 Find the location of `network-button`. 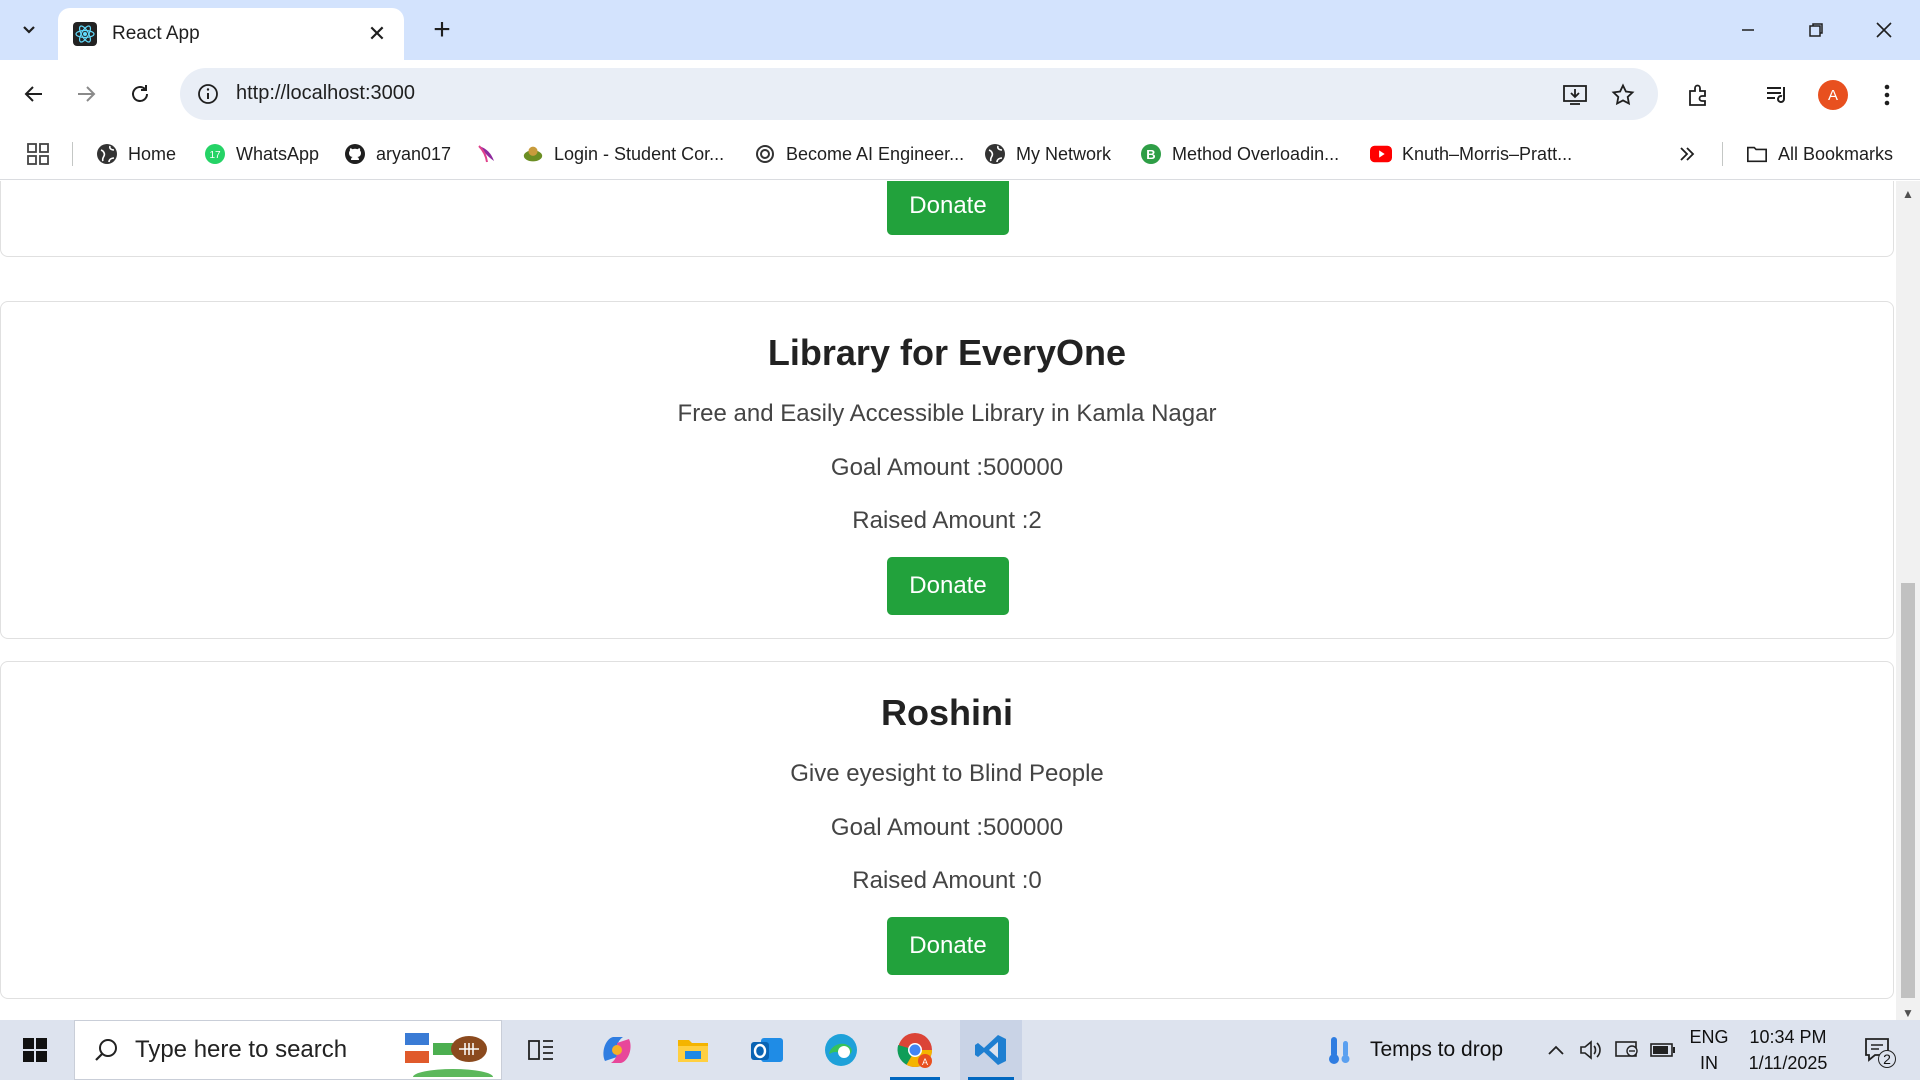

network-button is located at coordinates (1627, 1050).